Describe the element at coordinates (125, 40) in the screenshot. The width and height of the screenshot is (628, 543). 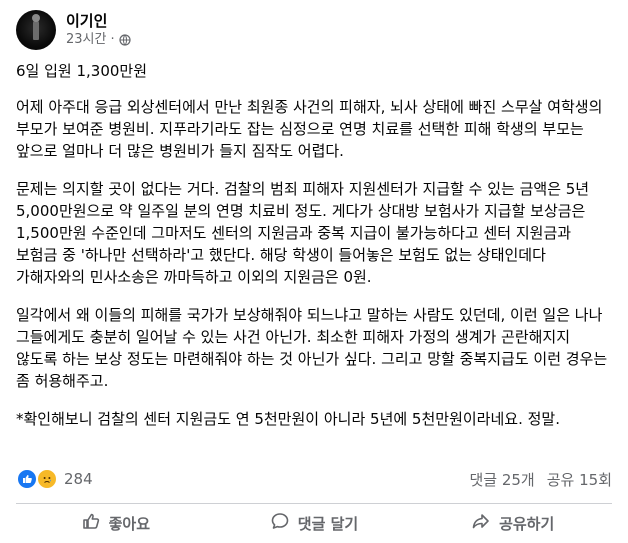
I see `globe-icon` at that location.